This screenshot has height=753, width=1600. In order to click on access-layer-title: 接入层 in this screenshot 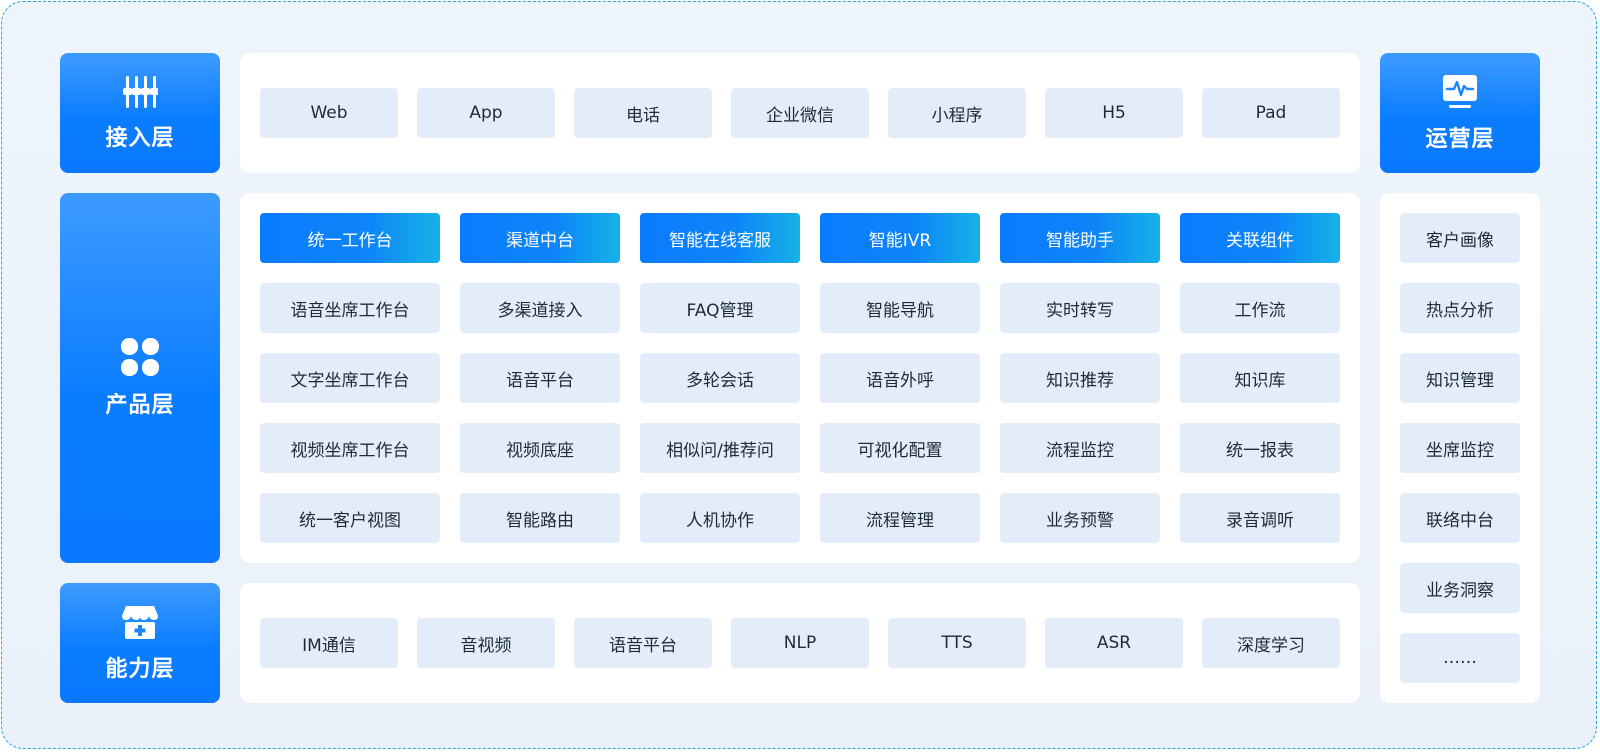, I will do `click(140, 138)`.